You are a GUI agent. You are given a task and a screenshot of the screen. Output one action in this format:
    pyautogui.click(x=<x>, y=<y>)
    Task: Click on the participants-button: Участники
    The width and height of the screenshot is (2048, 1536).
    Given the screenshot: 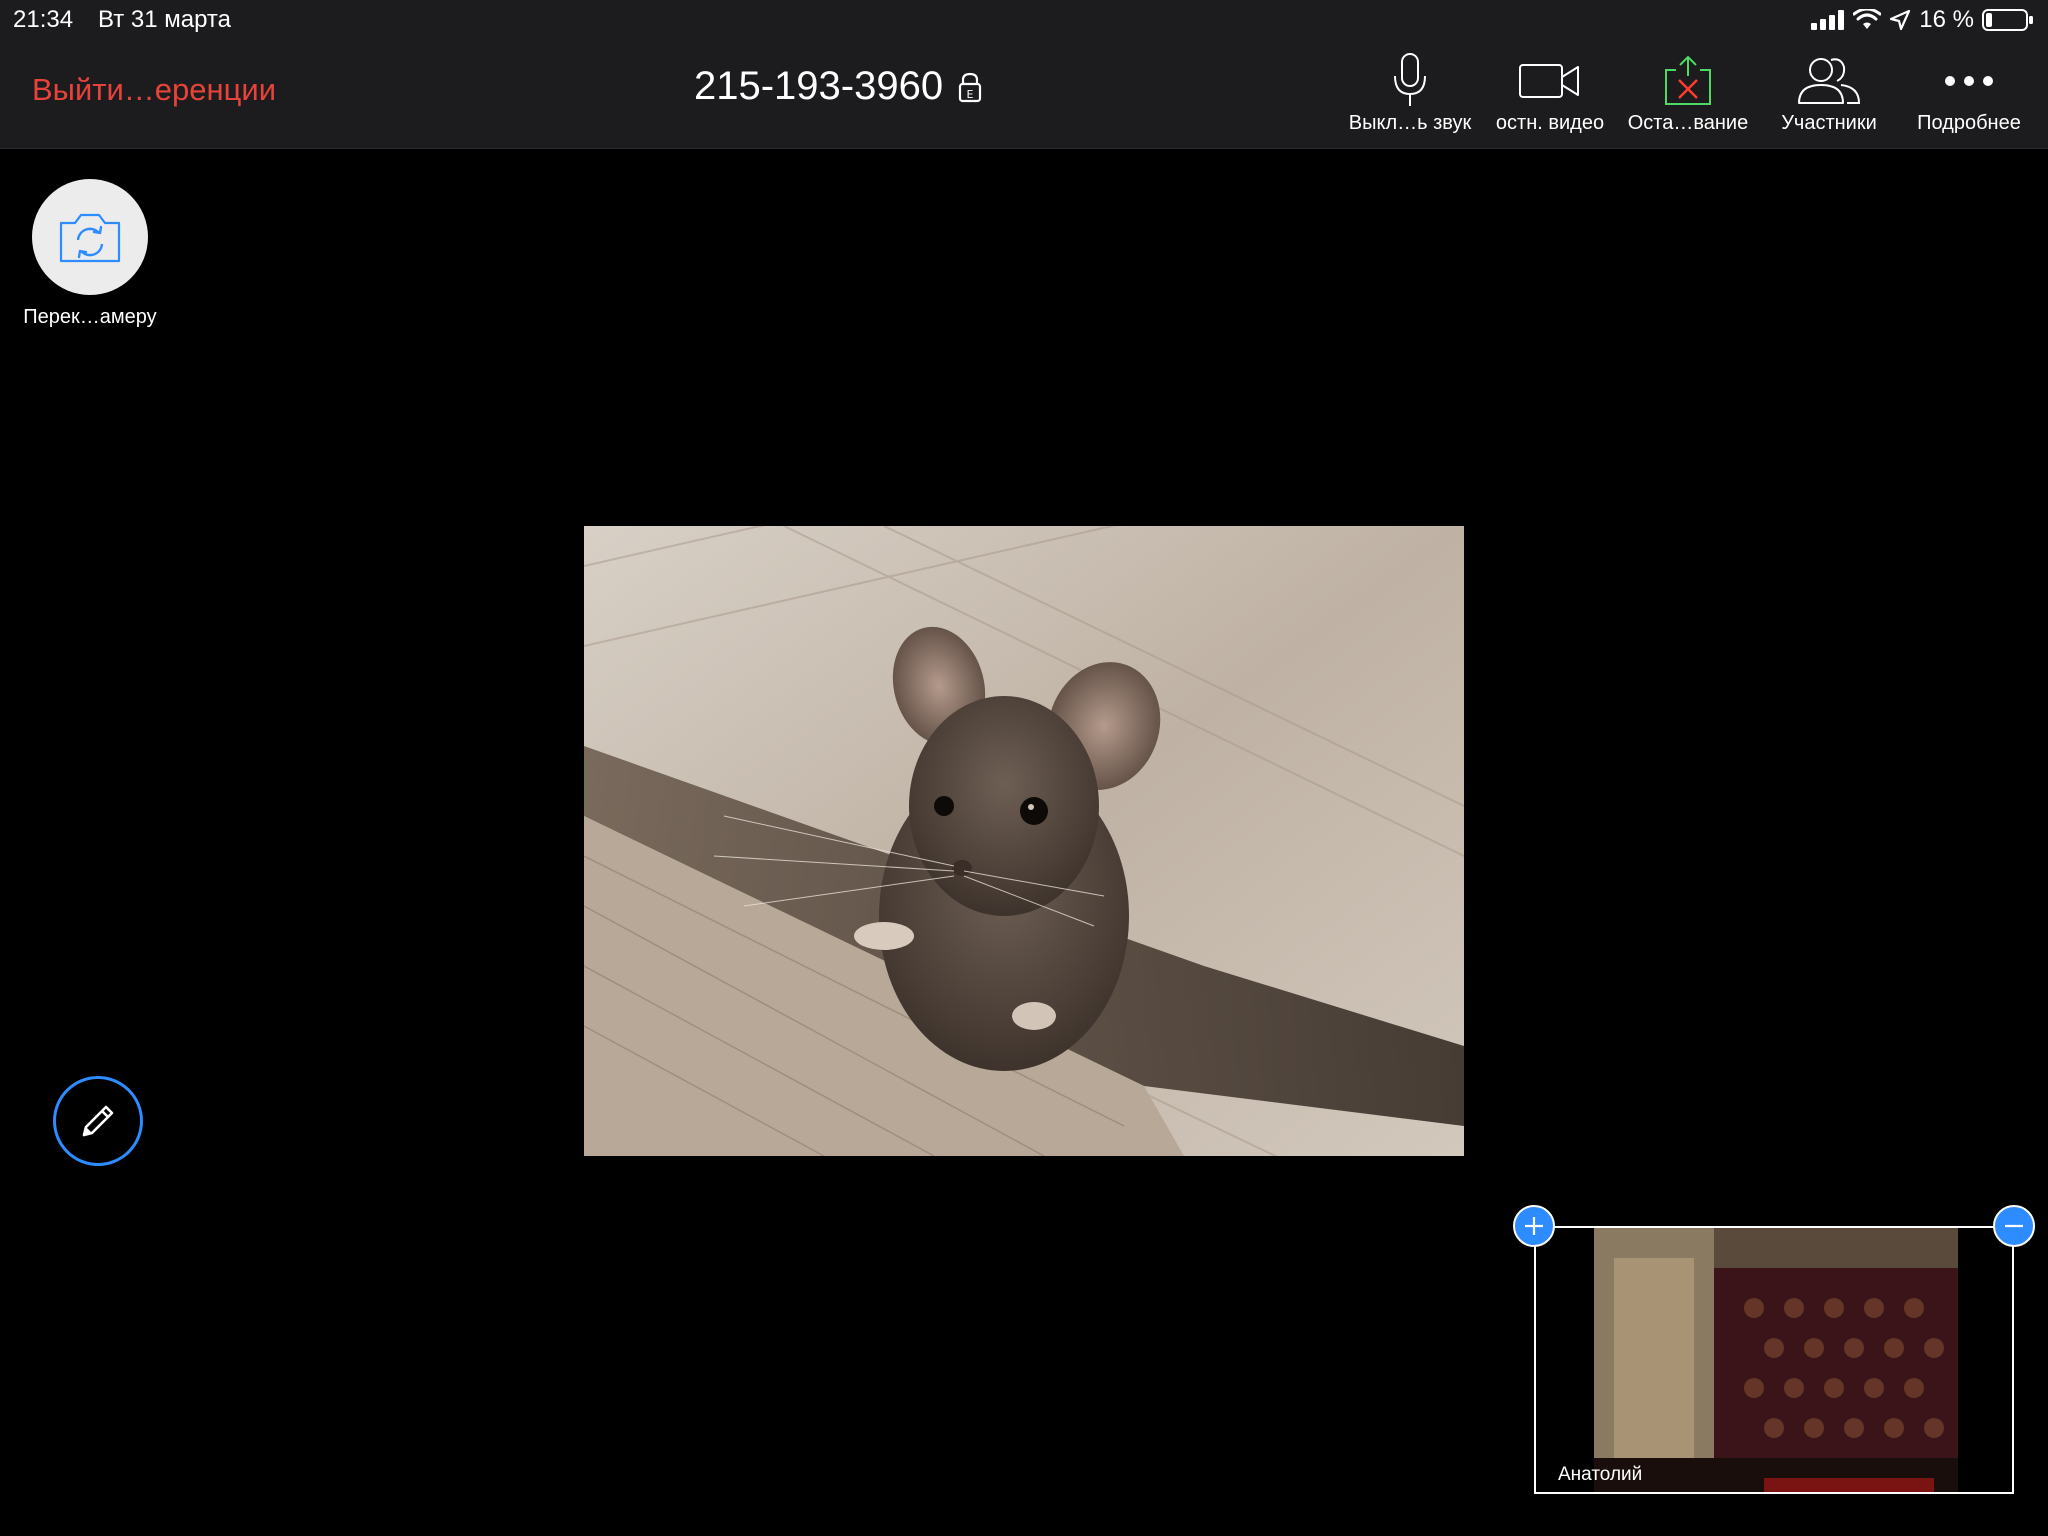 What is the action you would take?
    pyautogui.click(x=1829, y=96)
    